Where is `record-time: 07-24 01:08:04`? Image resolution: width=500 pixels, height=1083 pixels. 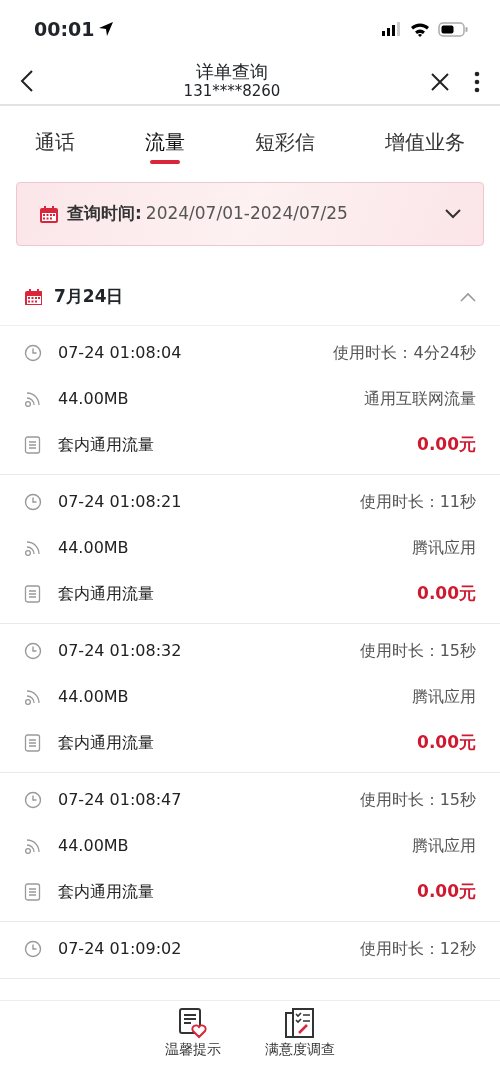
record-time: 07-24 01:08:04 is located at coordinates (120, 353).